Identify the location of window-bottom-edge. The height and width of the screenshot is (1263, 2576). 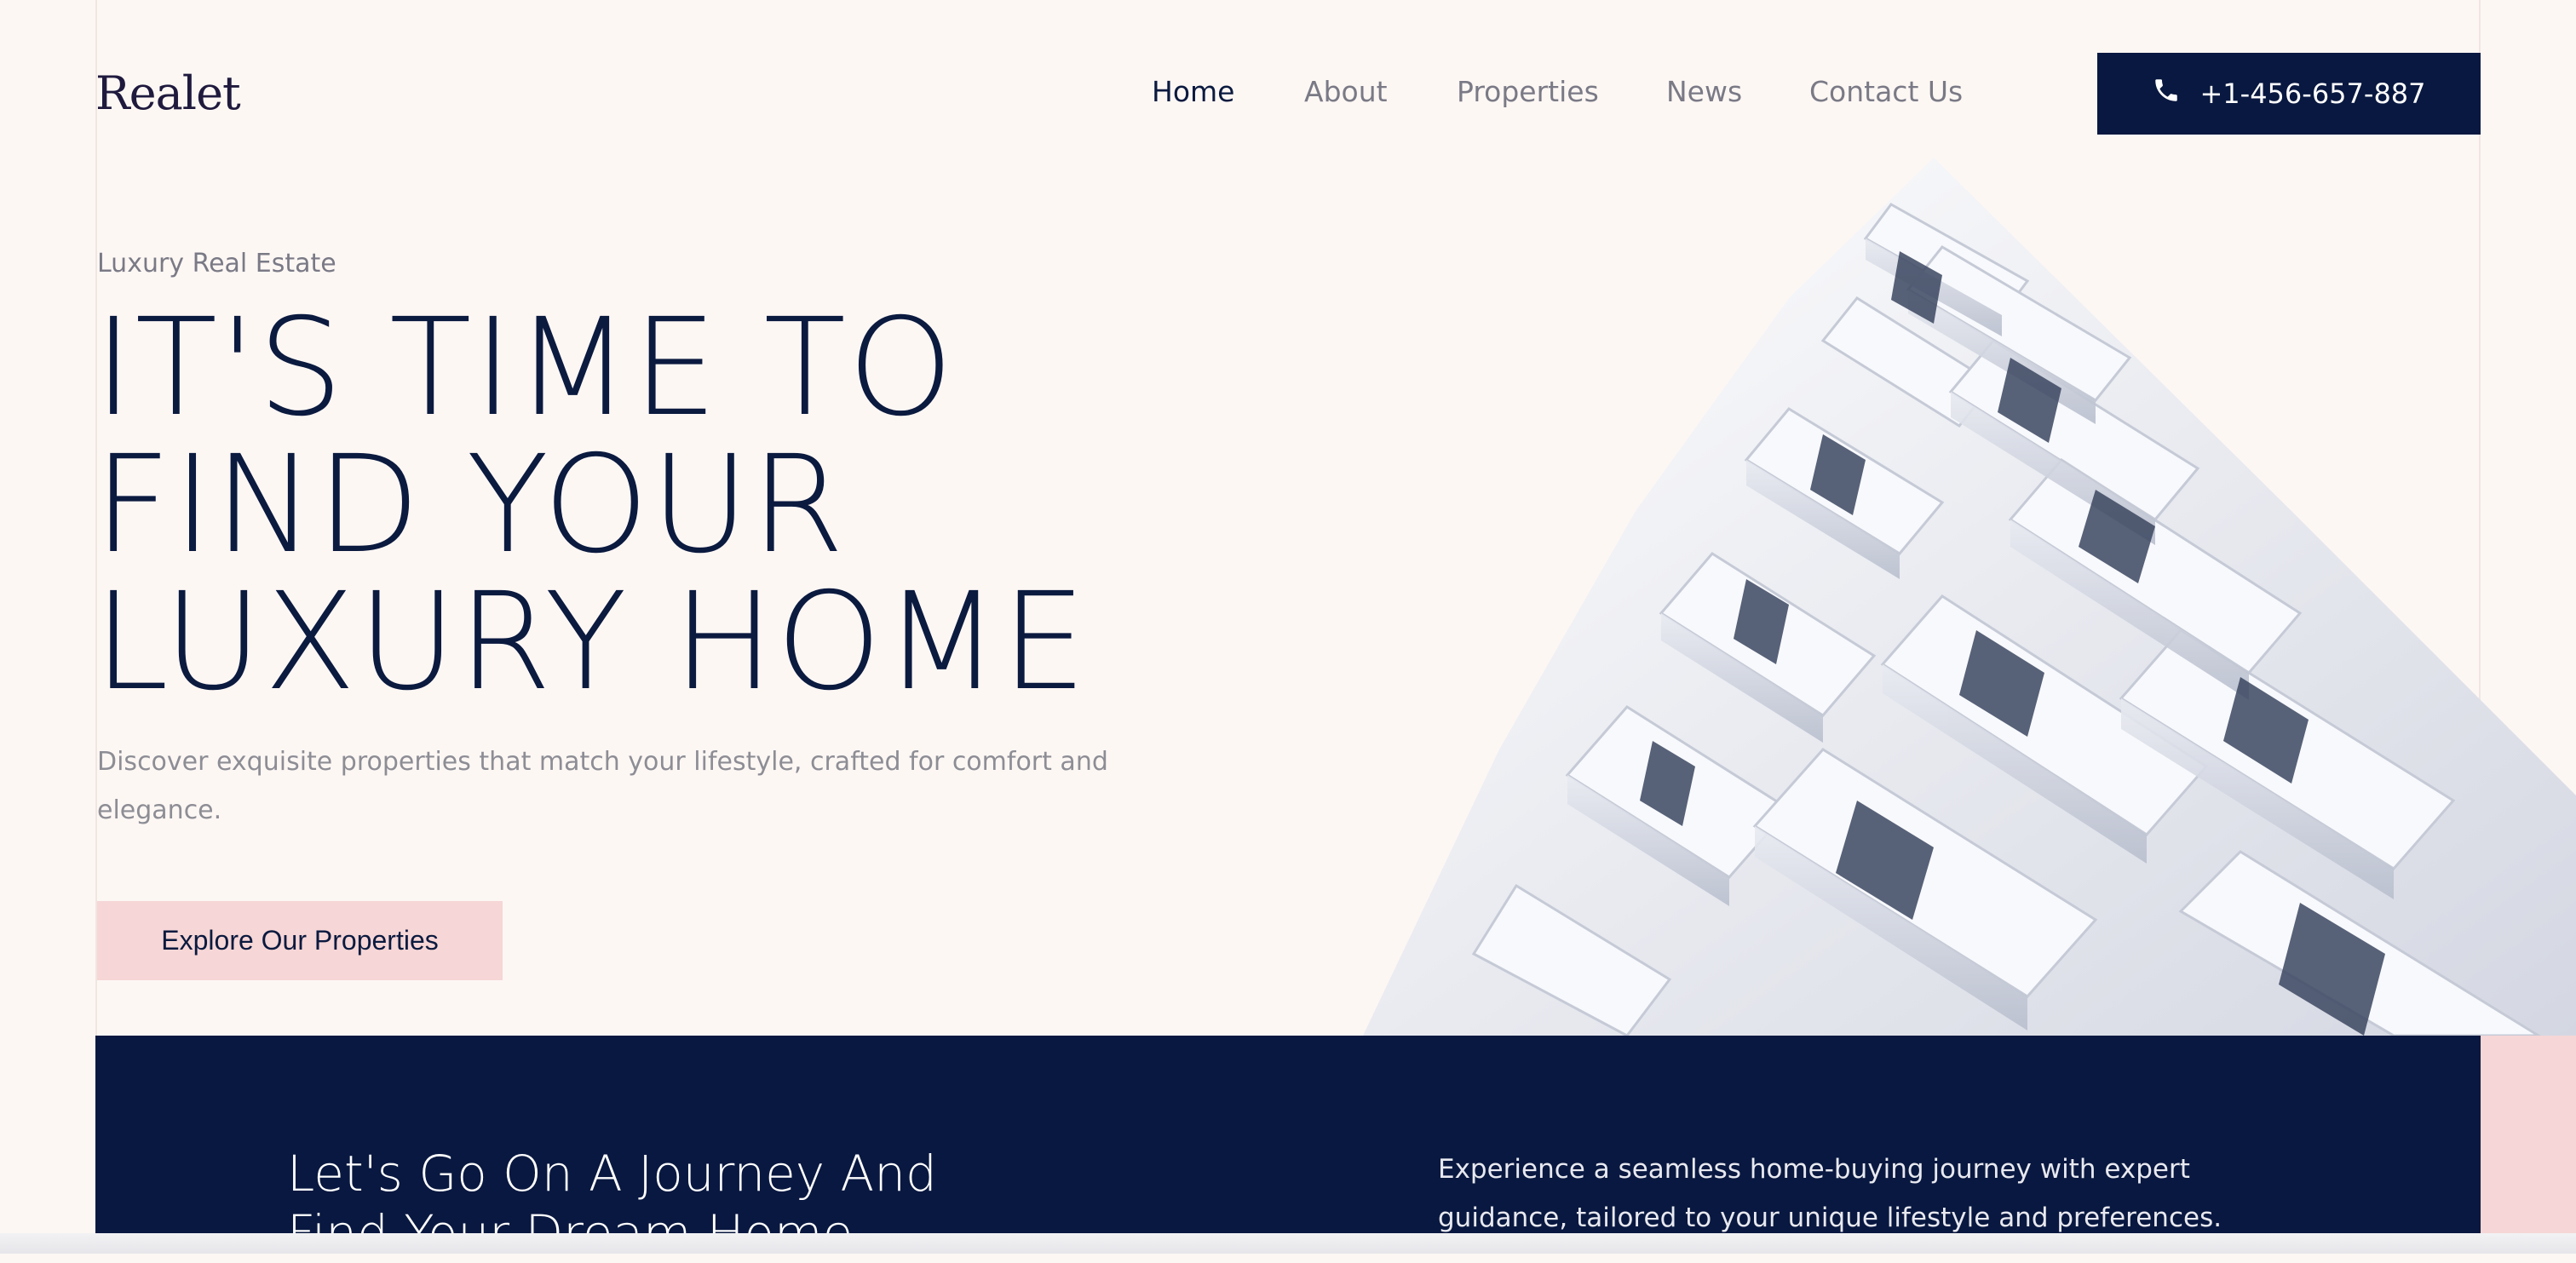
(1288, 1243).